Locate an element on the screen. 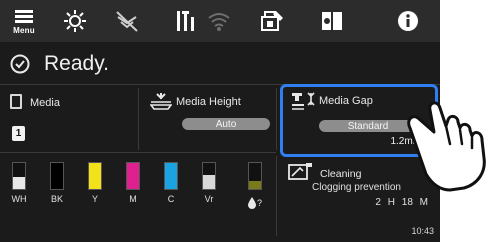  sun-brightness-icon is located at coordinates (75, 21).